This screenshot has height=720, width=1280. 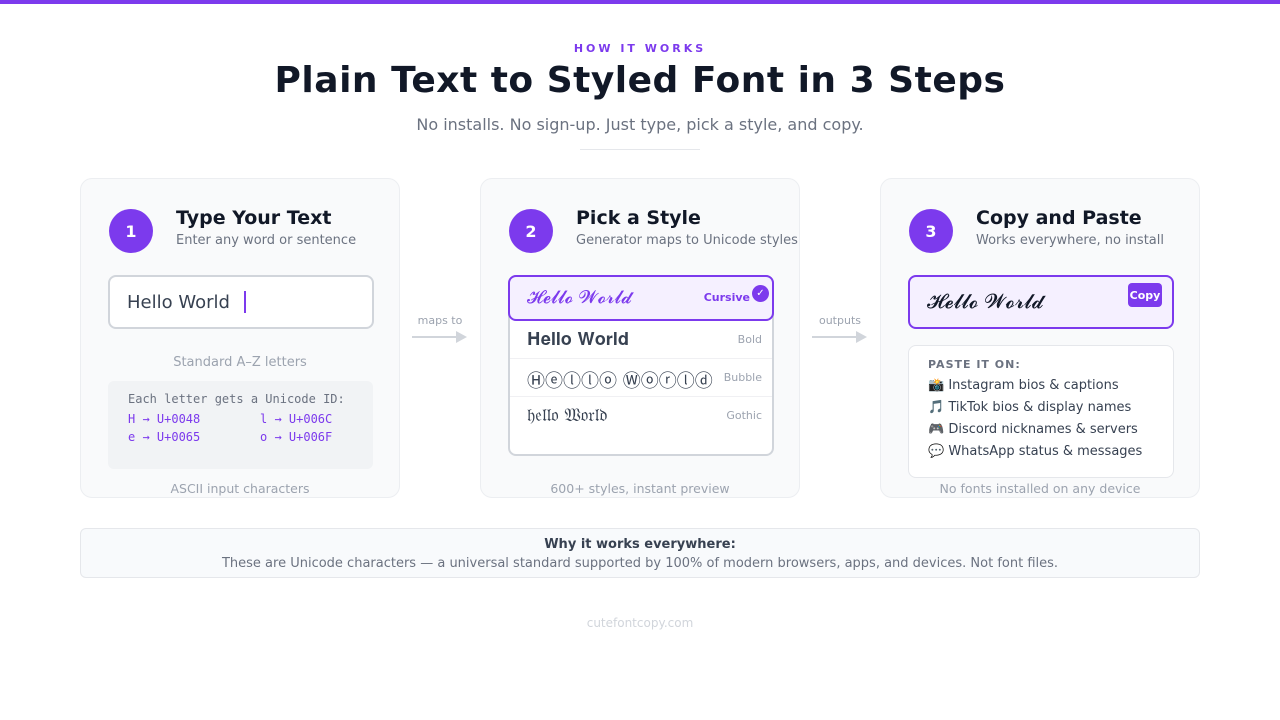 What do you see at coordinates (178, 302) in the screenshot?
I see `input-value: Hello World` at bounding box center [178, 302].